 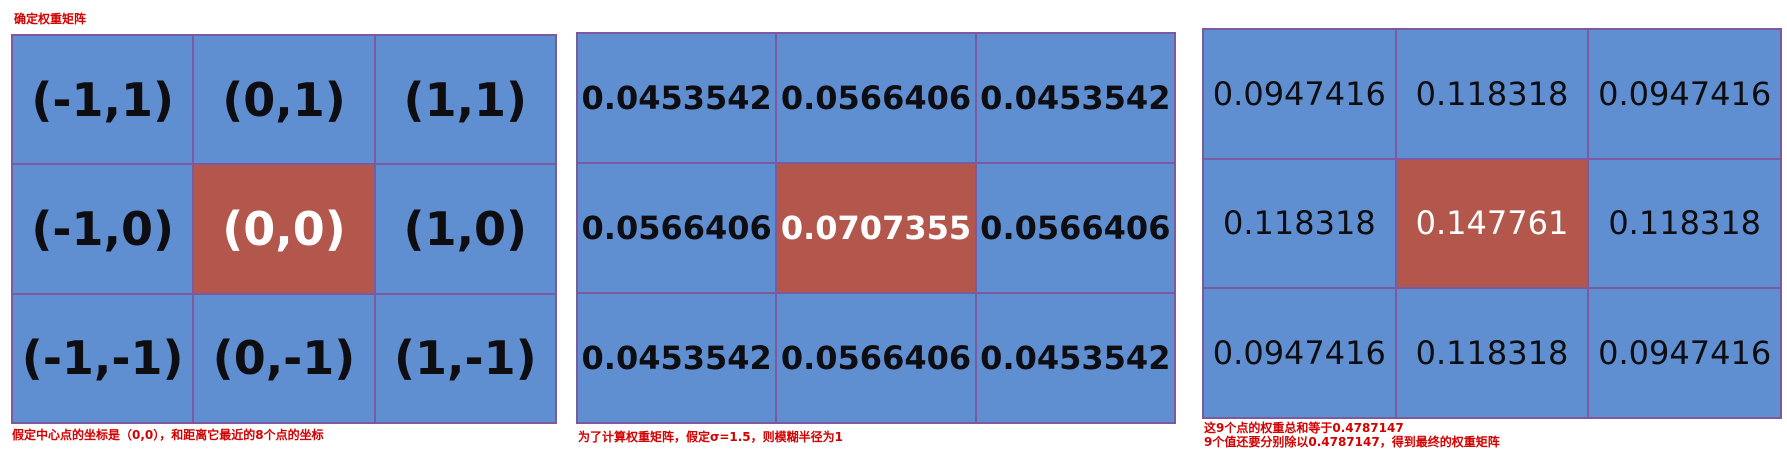 I want to click on center-weight-cell: 0.0707355, so click(x=876, y=228).